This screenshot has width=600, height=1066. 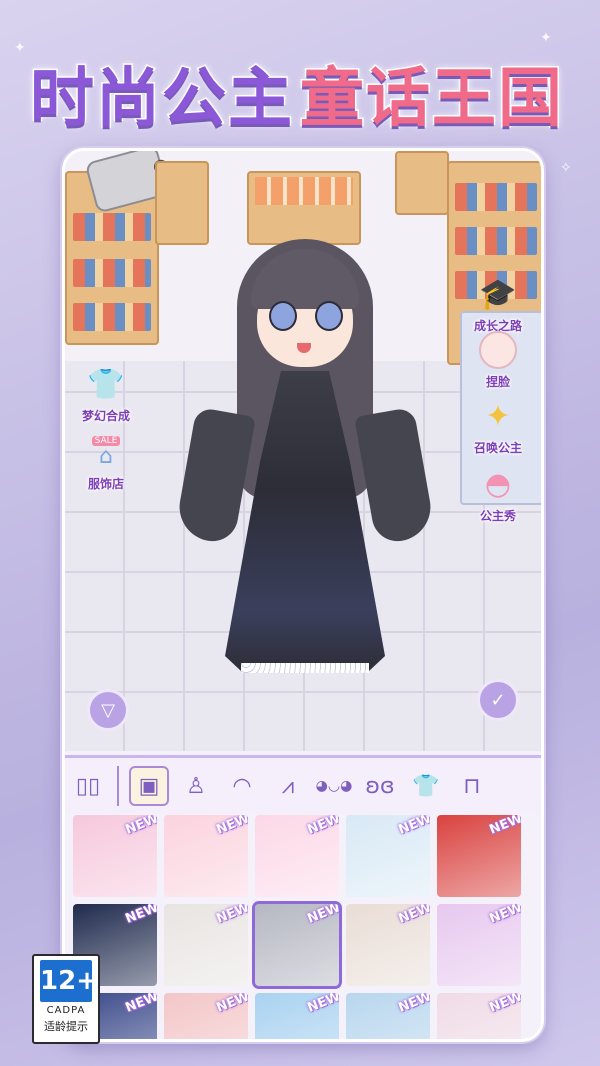 I want to click on age-rating-badge: 12+ CADPA 适龄提示, so click(x=66, y=999).